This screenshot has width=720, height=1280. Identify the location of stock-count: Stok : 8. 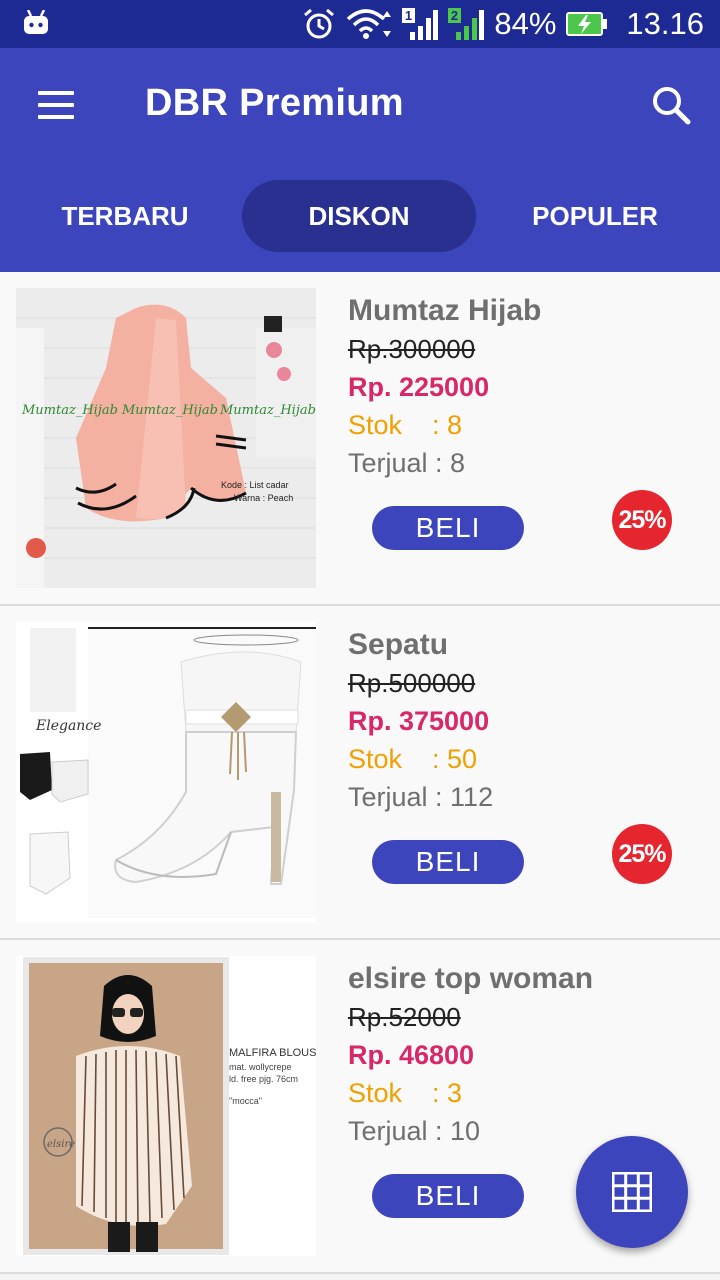
(405, 425).